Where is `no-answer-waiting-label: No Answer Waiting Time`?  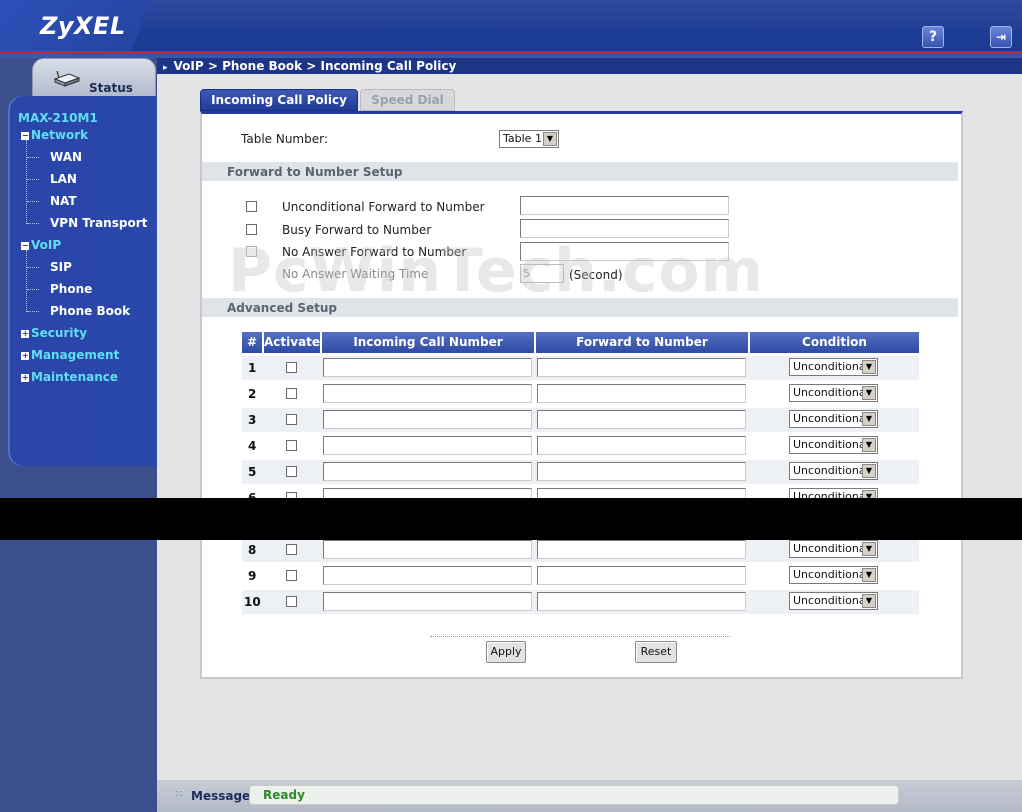 no-answer-waiting-label: No Answer Waiting Time is located at coordinates (355, 274).